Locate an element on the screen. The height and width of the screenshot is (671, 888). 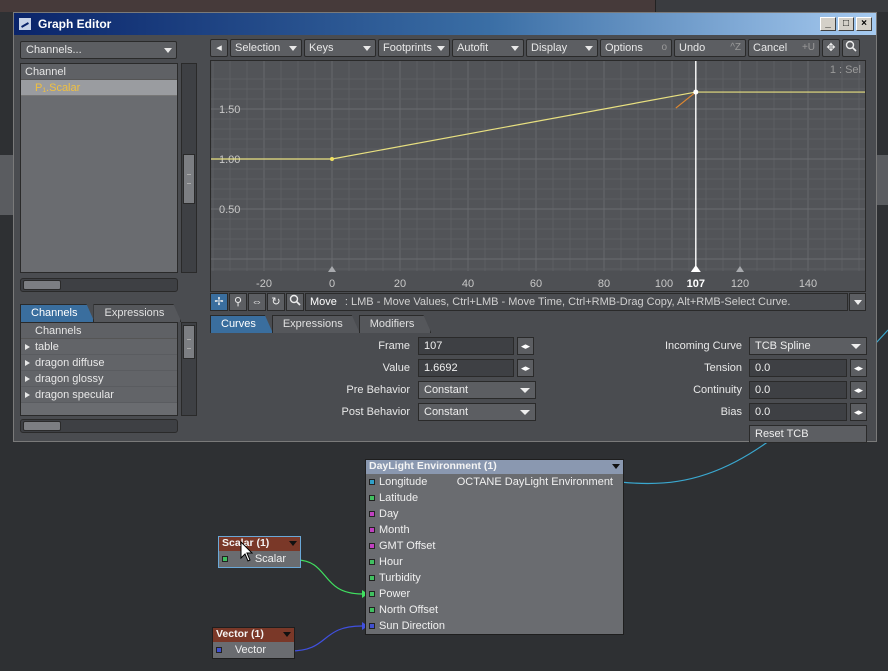
scalar-node: Scalar (1) Scalar is located at coordinates (259, 552).